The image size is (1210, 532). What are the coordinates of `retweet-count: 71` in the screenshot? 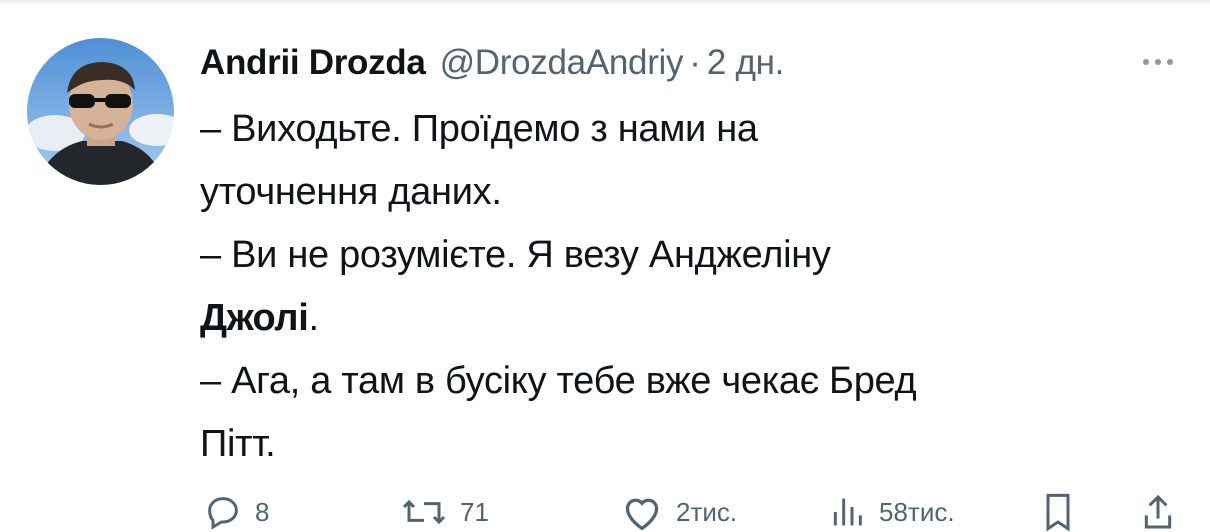 It's located at (474, 511).